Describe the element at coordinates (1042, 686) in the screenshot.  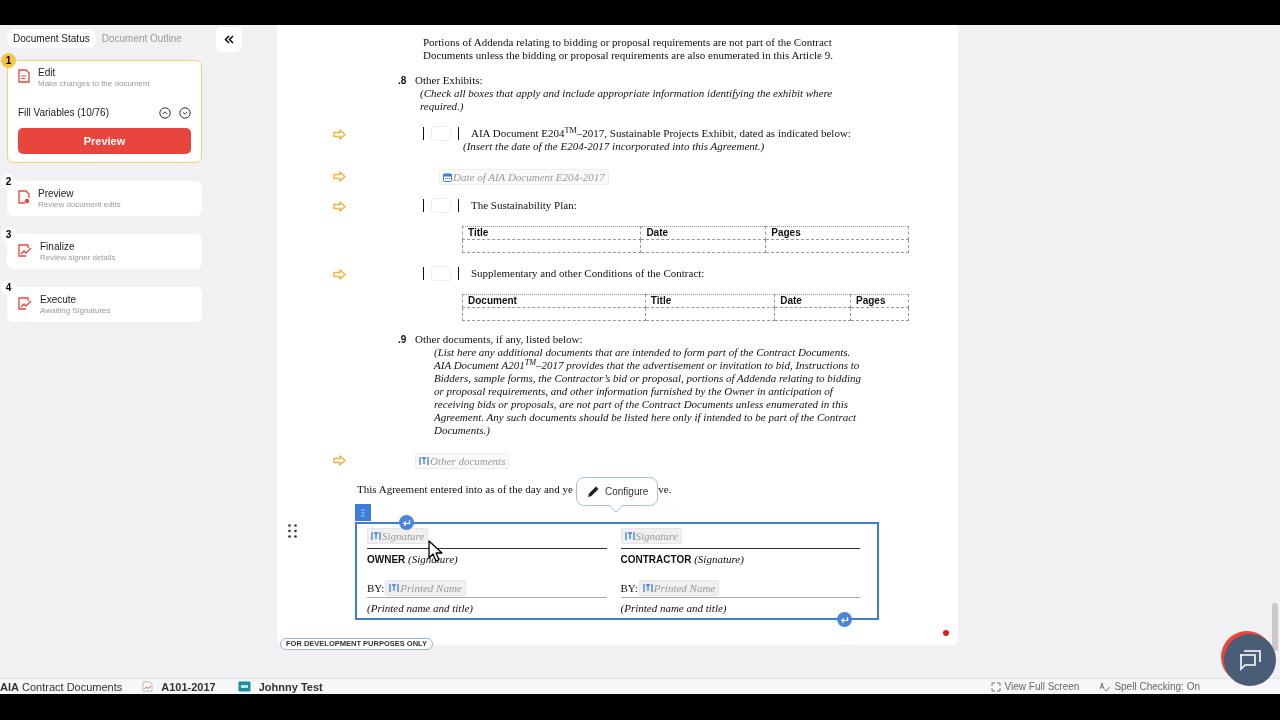
I see `full-screen-link: View Full Screen` at that location.